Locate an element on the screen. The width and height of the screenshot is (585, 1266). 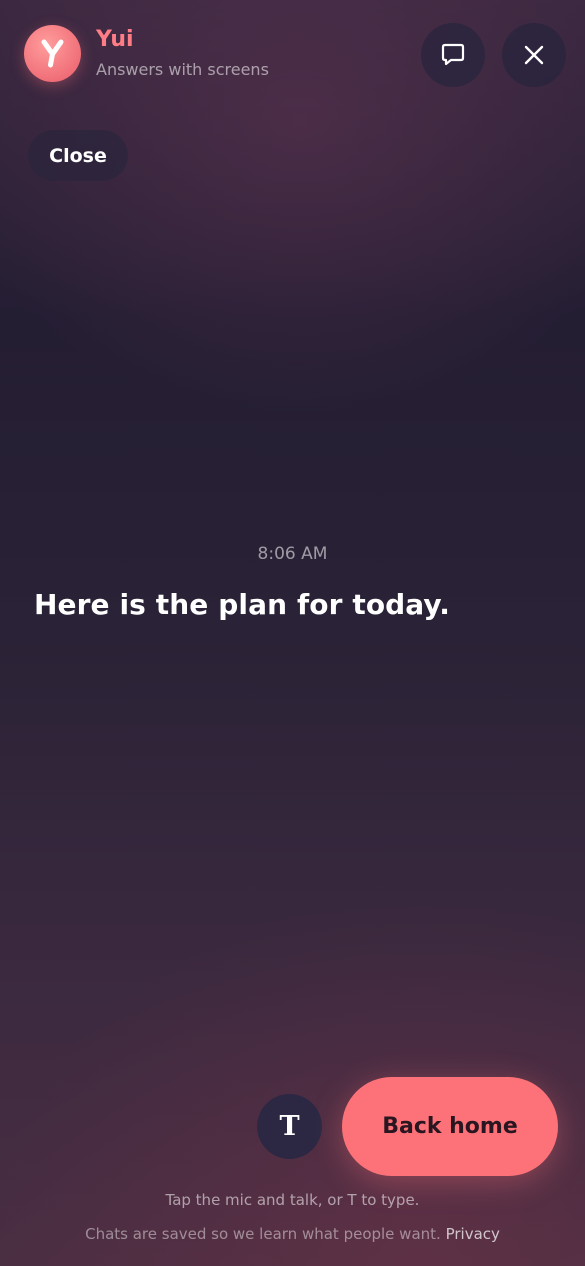
privacy-link: Privacy is located at coordinates (473, 1234).